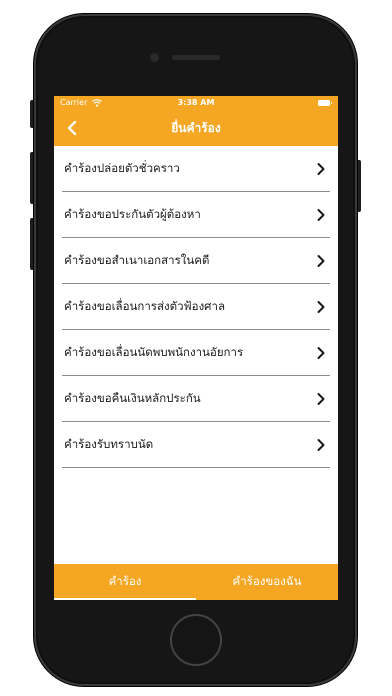 The height and width of the screenshot is (696, 392). I want to click on tab-my-requests: คำร้องของฉัน, so click(267, 582).